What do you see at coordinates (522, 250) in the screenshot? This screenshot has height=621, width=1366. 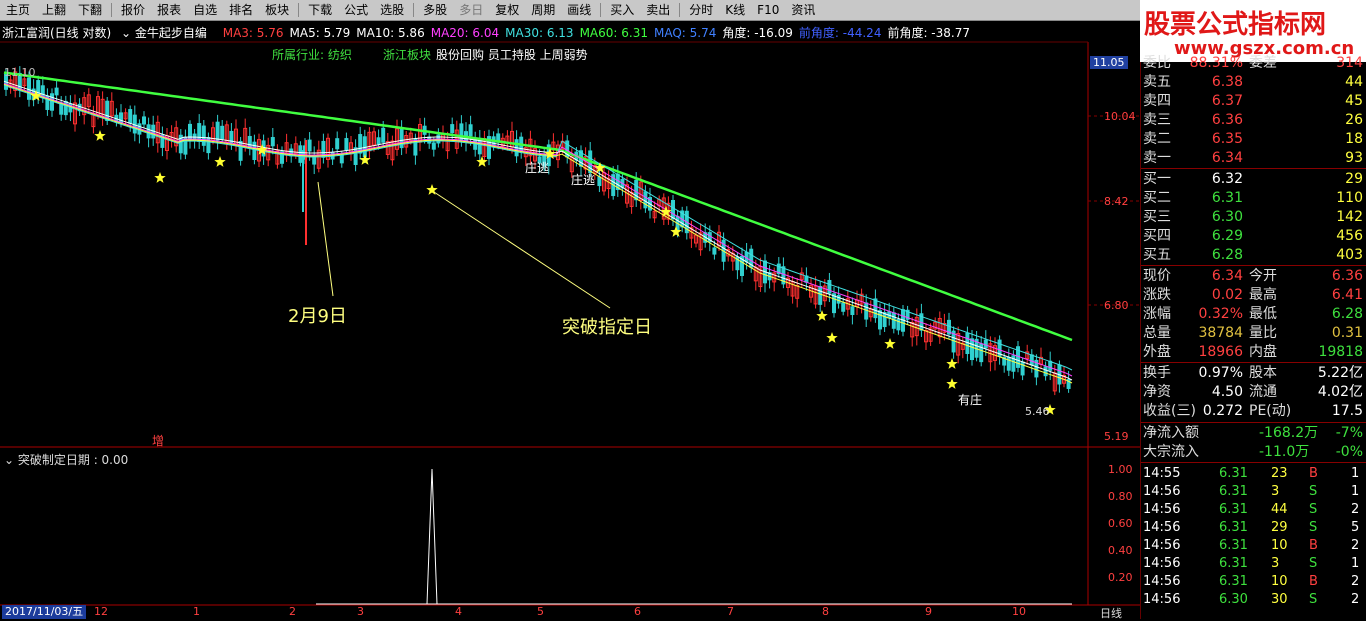 I see `breakout-pointer` at bounding box center [522, 250].